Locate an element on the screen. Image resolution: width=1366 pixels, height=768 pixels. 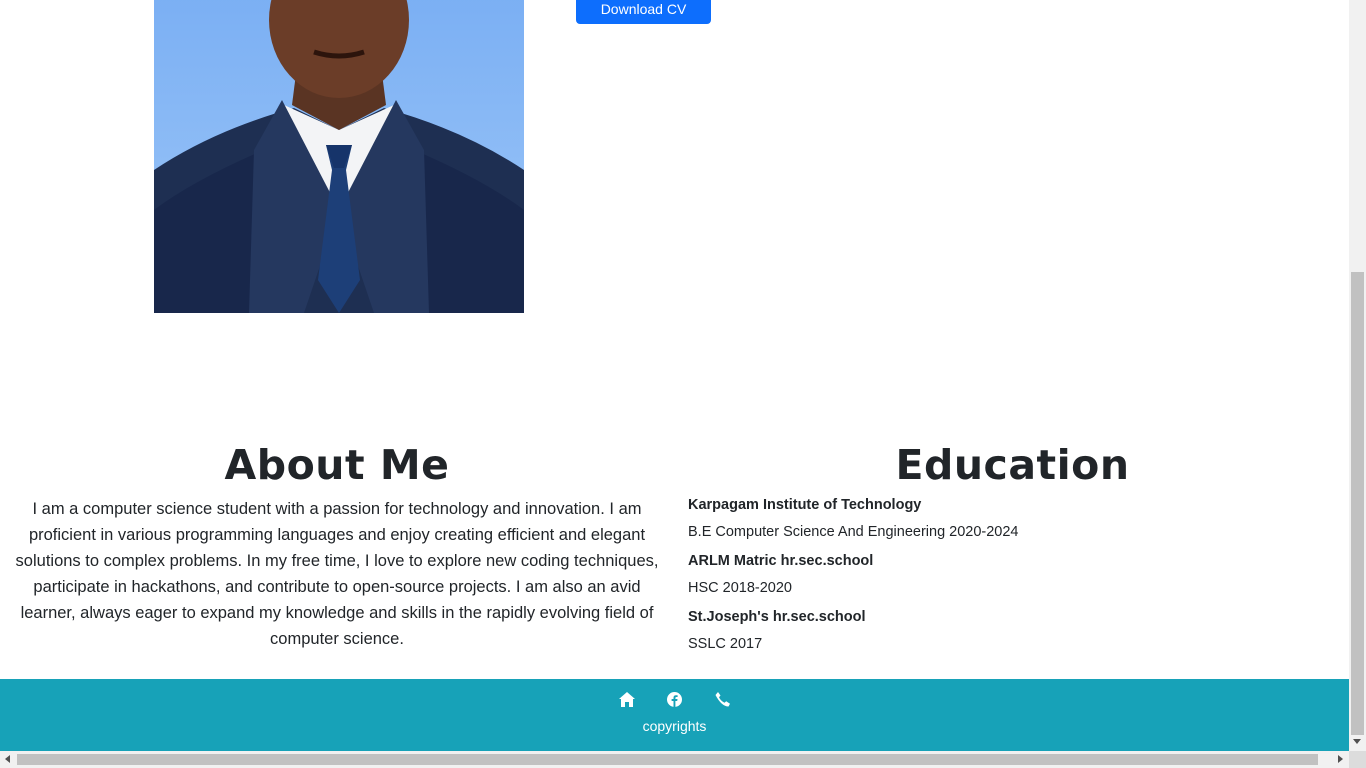
vertical-scrollbar-thumb is located at coordinates (1357, 503).